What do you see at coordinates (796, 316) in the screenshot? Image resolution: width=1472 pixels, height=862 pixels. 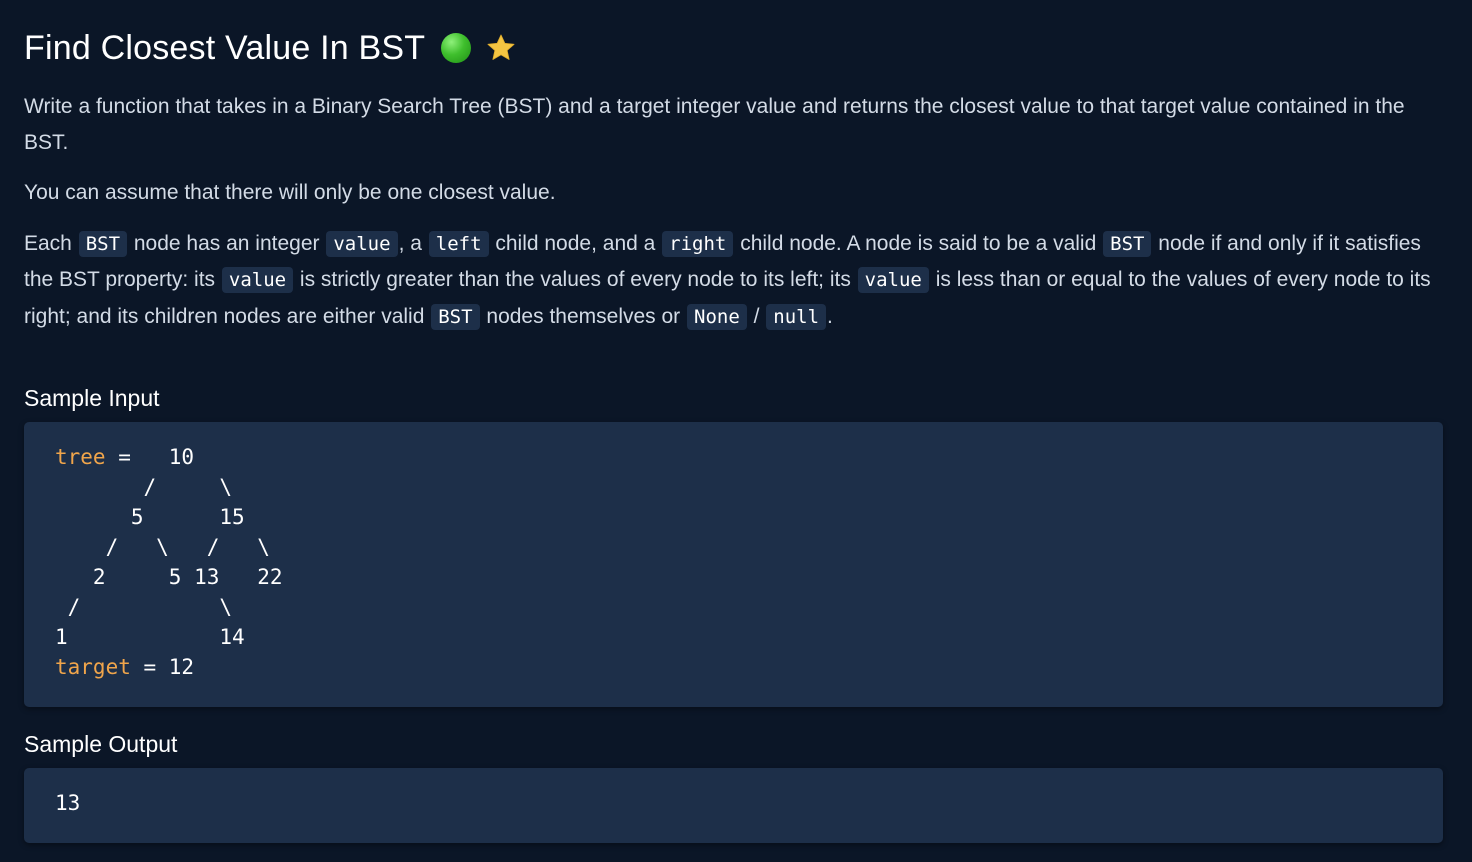 I see `inline-code-null: null` at bounding box center [796, 316].